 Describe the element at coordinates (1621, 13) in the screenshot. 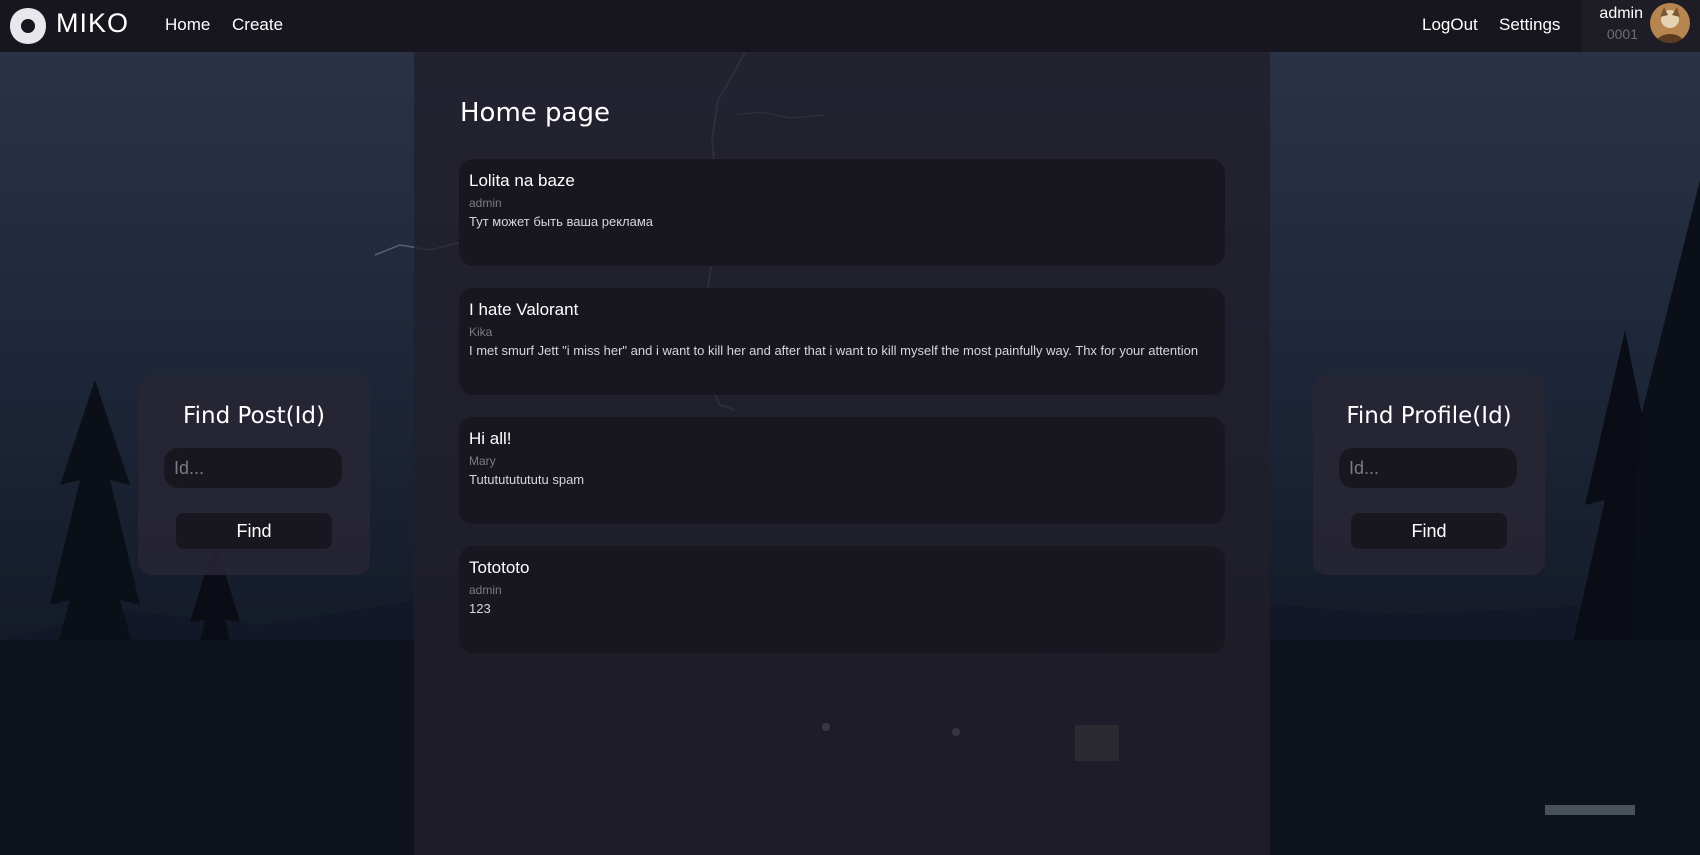

I see `user-name: admin` at that location.